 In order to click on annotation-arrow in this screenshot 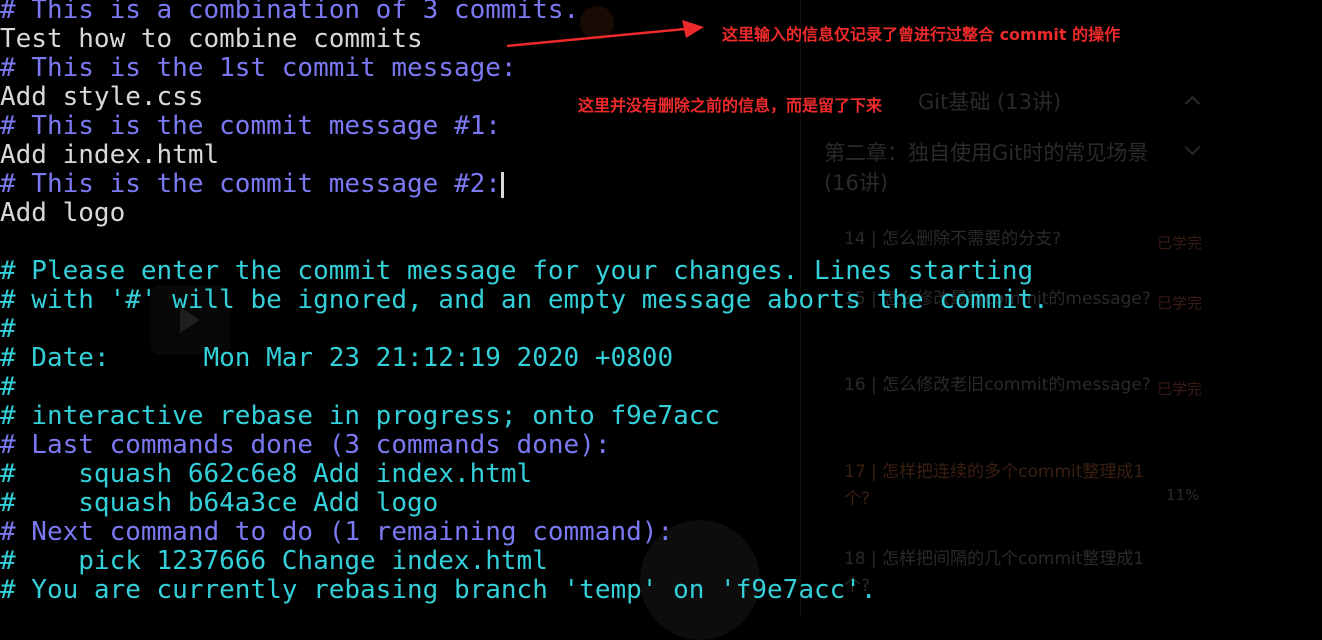, I will do `click(605, 34)`.